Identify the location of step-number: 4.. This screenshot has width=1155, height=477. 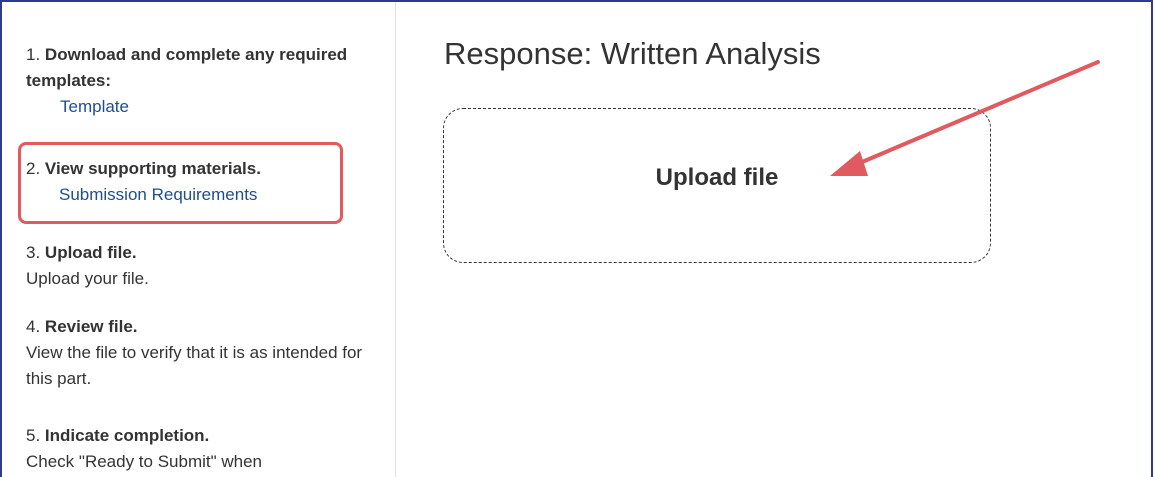
(33, 326).